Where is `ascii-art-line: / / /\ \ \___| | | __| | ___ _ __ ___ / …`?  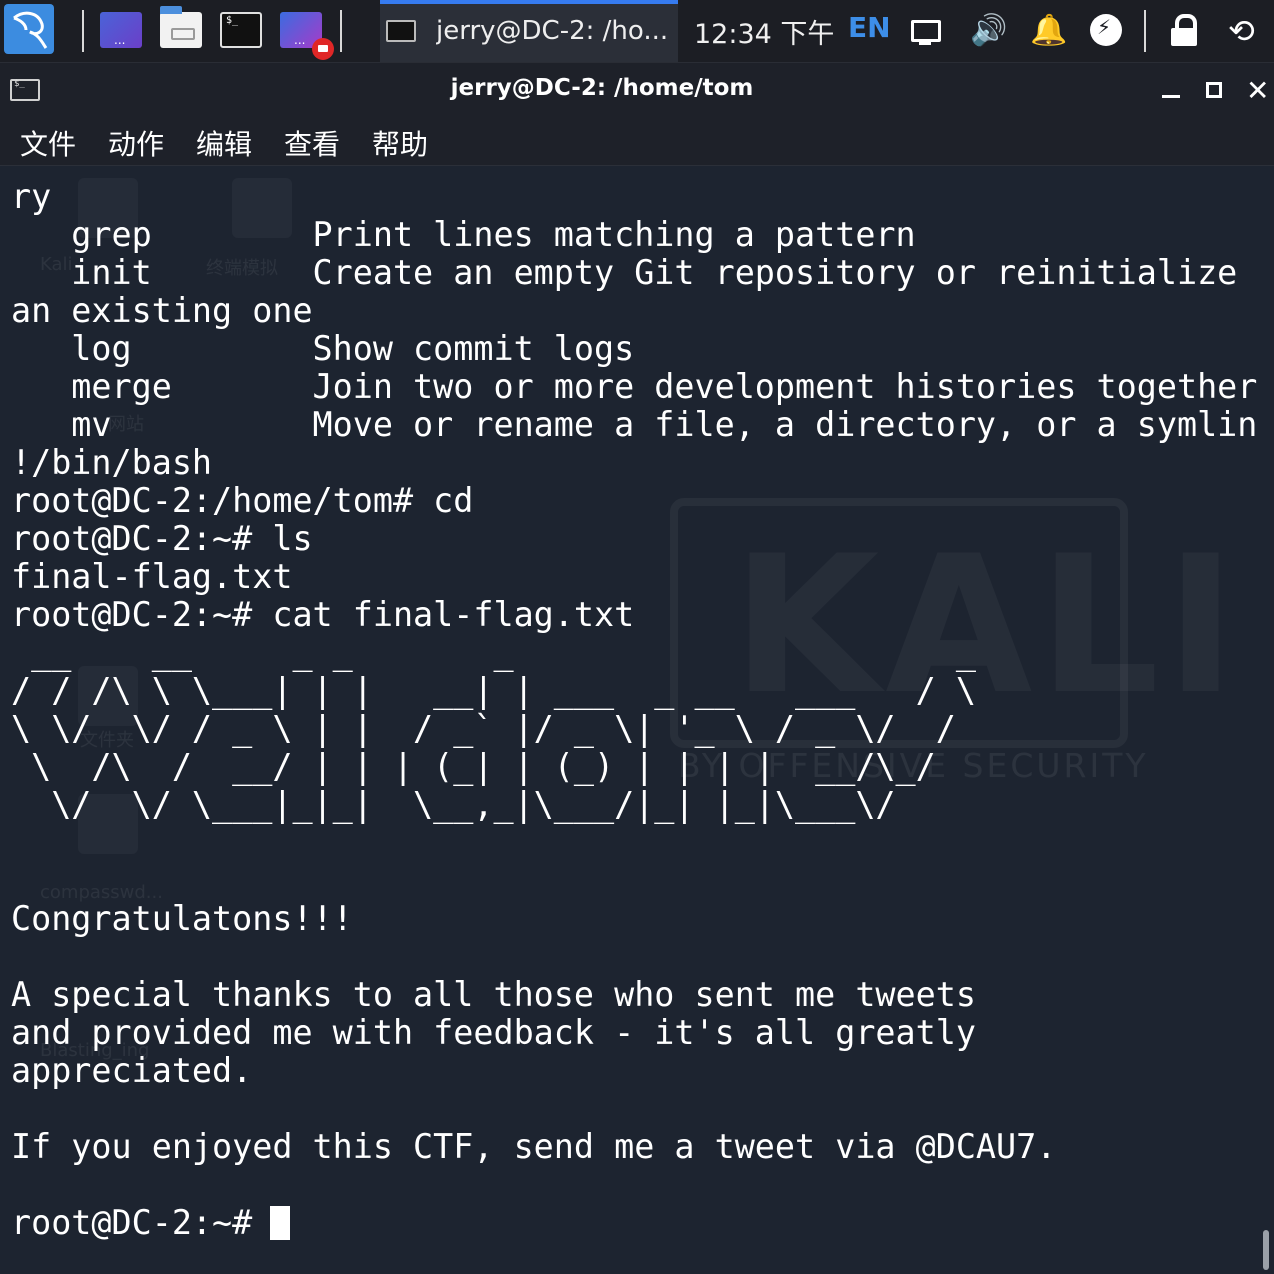
ascii-art-line: / / /\ \ \___| | | __| | ___ _ __ ___ / … is located at coordinates (493, 690).